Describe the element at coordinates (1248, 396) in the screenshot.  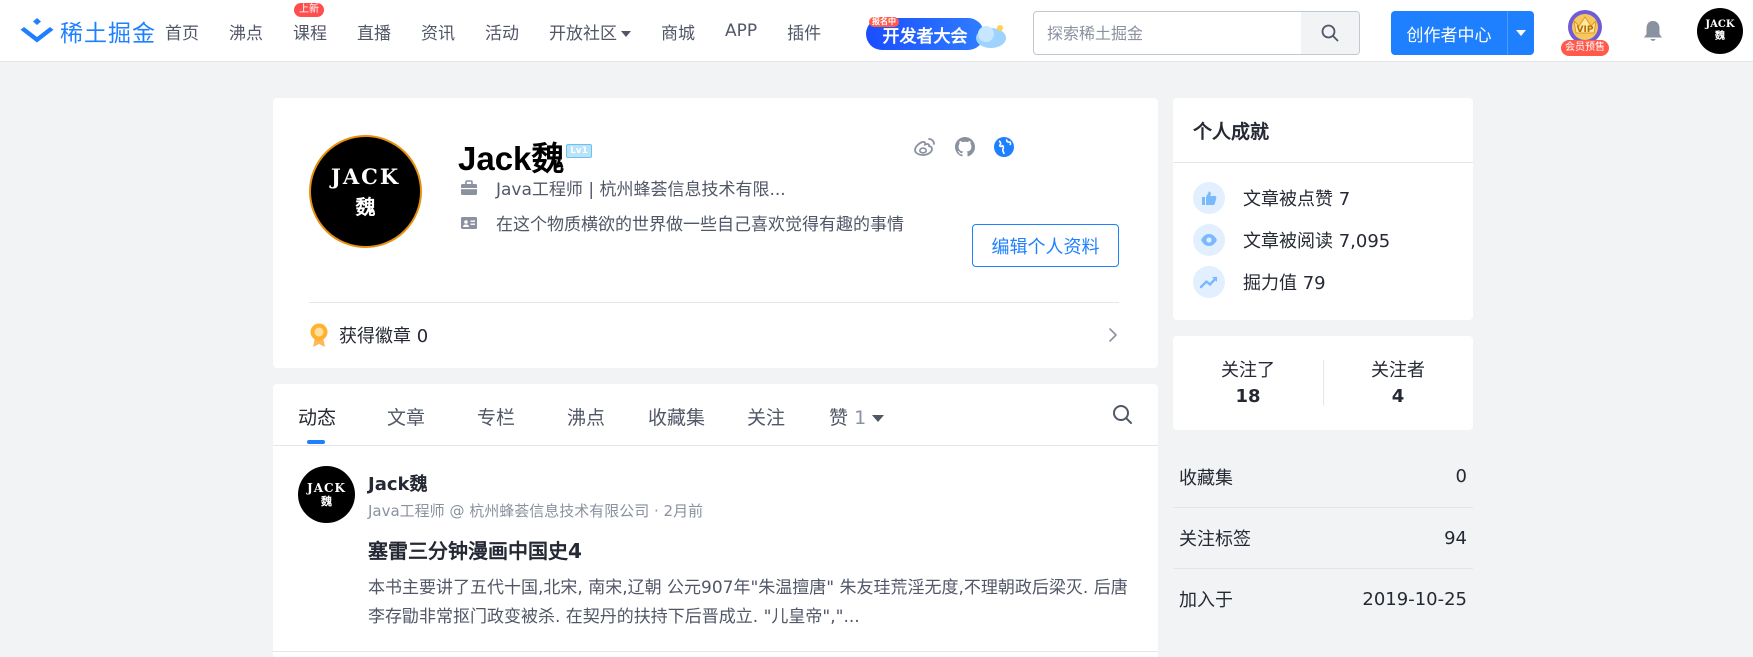
I see `following-count: 18` at that location.